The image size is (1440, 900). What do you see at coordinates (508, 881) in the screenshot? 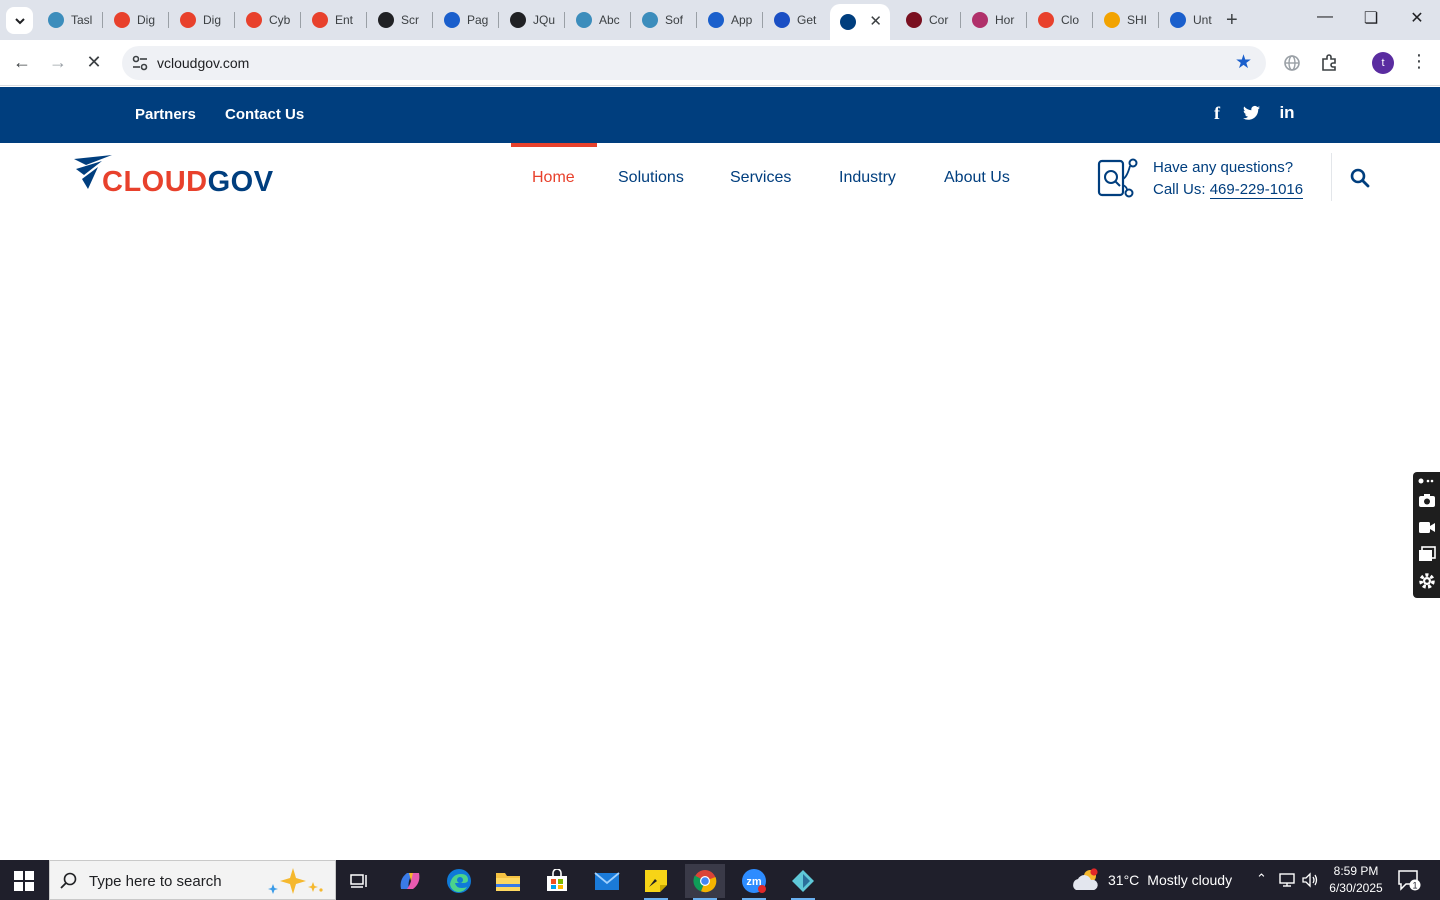
I see `file-explorer-icon` at bounding box center [508, 881].